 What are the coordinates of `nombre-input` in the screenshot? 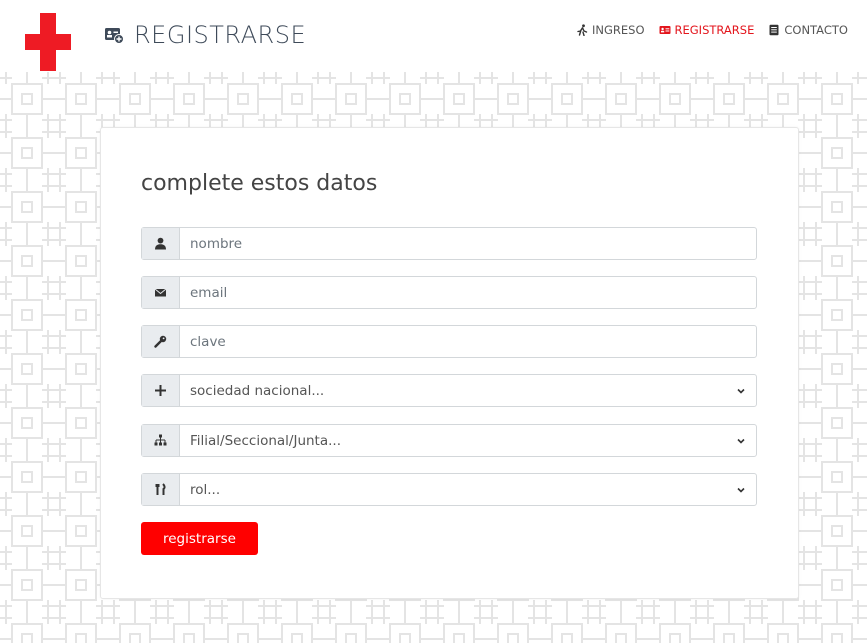 It's located at (468, 243).